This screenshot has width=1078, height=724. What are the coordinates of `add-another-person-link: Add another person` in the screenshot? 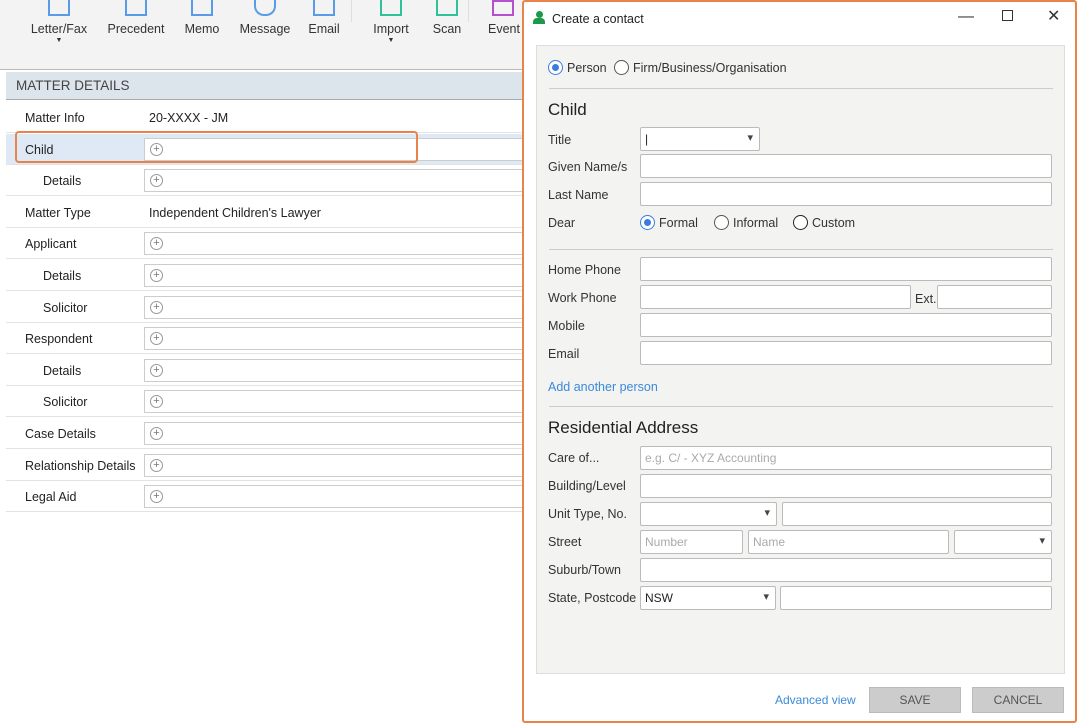 It's located at (603, 387).